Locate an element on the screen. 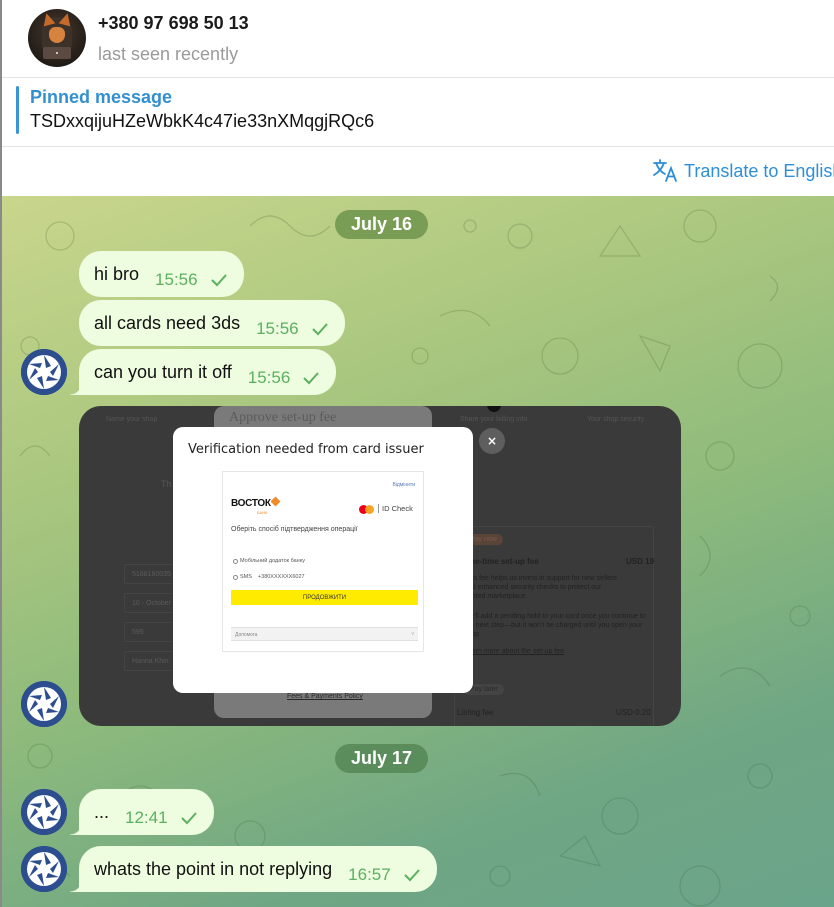 This screenshot has width=834, height=907. message-bubble: whats the point in not replying 16:57 is located at coordinates (253, 869).